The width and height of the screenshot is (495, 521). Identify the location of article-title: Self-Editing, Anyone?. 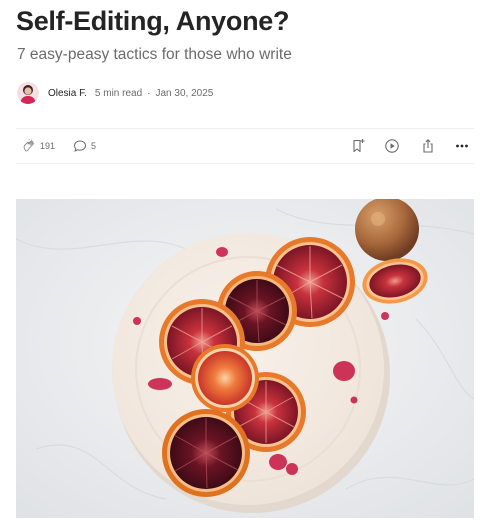
(153, 21).